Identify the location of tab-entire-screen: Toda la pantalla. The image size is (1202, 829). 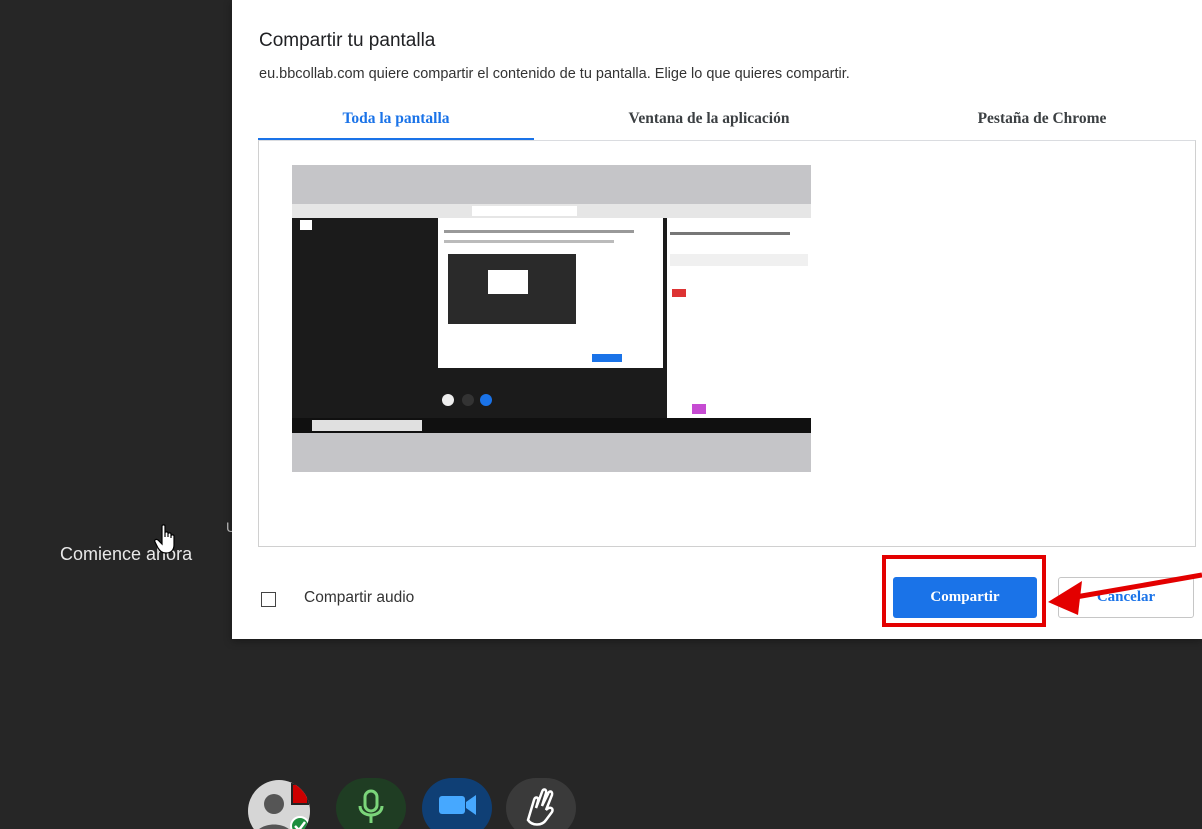
(396, 120).